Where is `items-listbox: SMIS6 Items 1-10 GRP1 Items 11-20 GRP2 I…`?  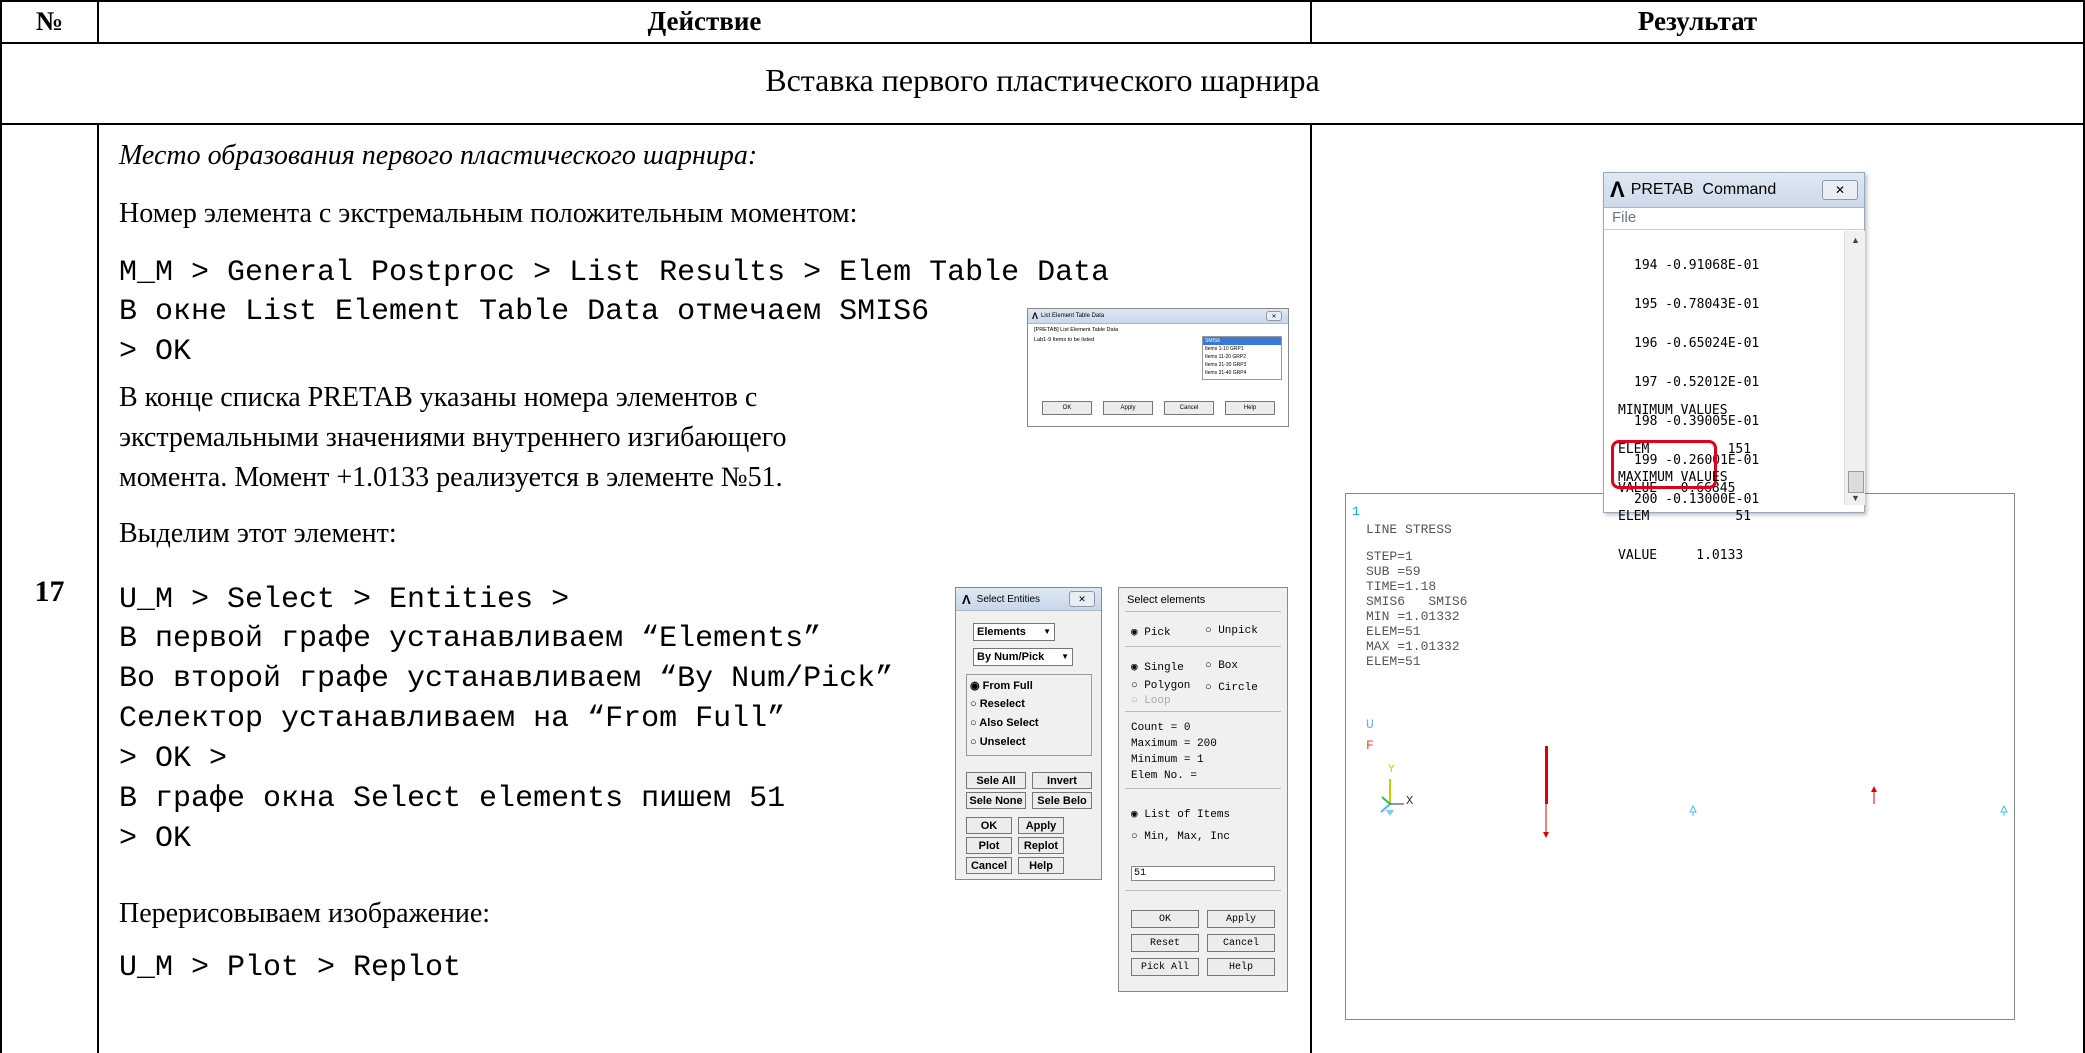
items-listbox: SMIS6 Items 1-10 GRP1 Items 11-20 GRP2 I… is located at coordinates (1242, 358).